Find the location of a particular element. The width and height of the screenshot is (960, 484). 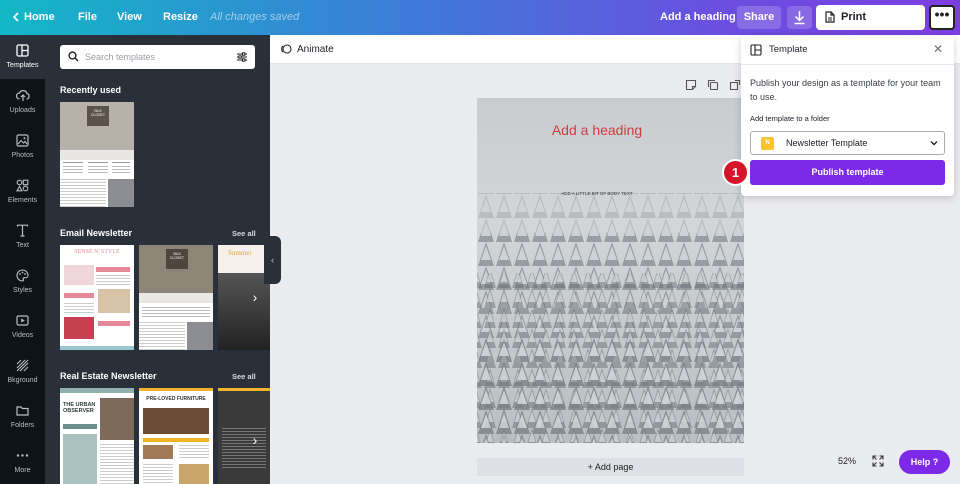

help-button: Help ? is located at coordinates (924, 462).